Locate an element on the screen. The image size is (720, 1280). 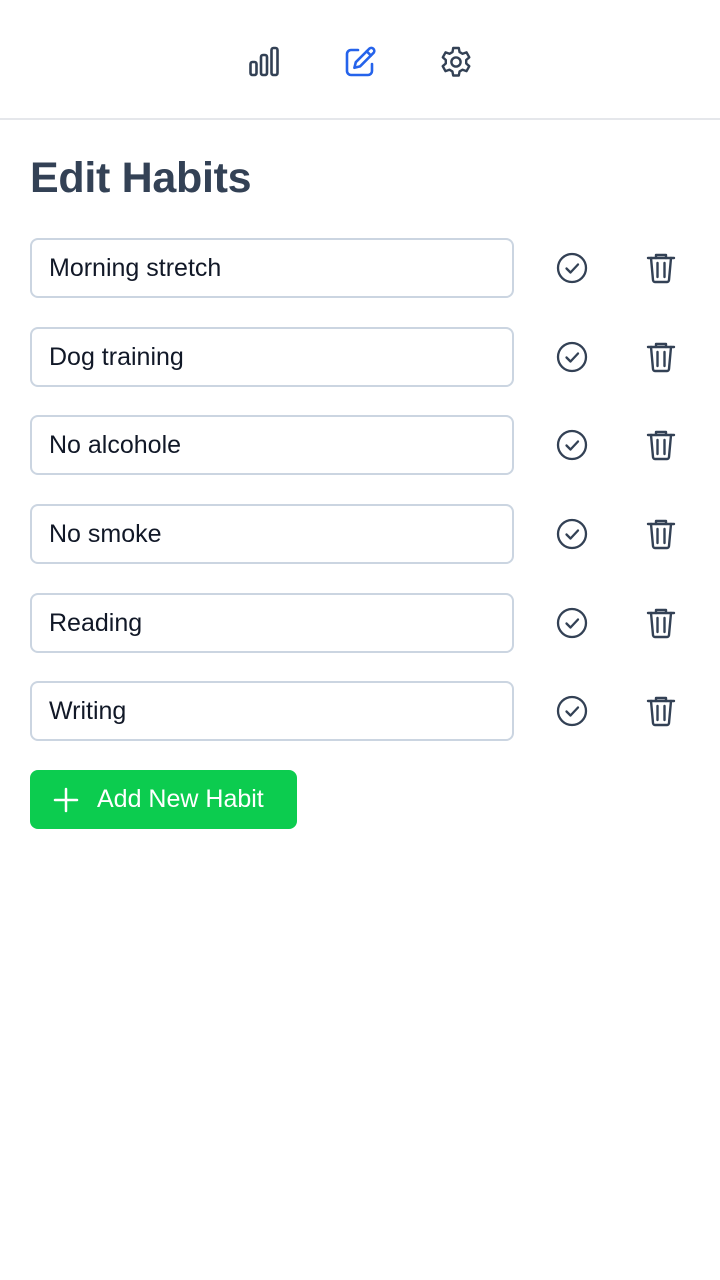
top-navigation is located at coordinates (360, 60).